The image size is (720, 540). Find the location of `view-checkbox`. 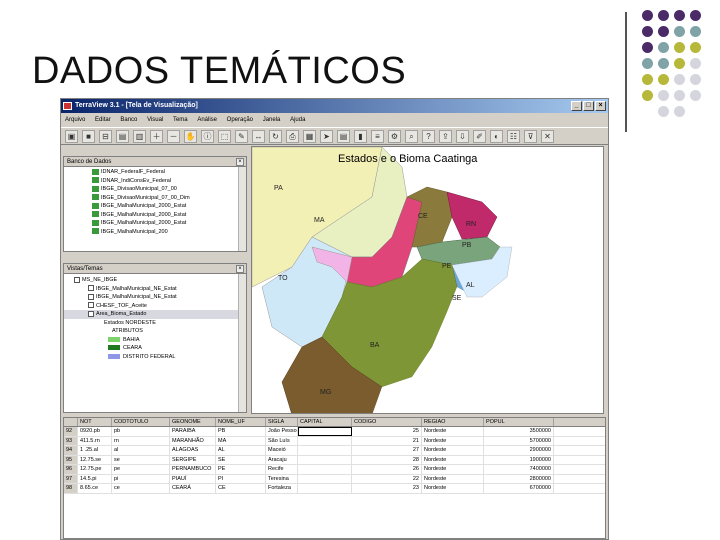

view-checkbox is located at coordinates (77, 279).